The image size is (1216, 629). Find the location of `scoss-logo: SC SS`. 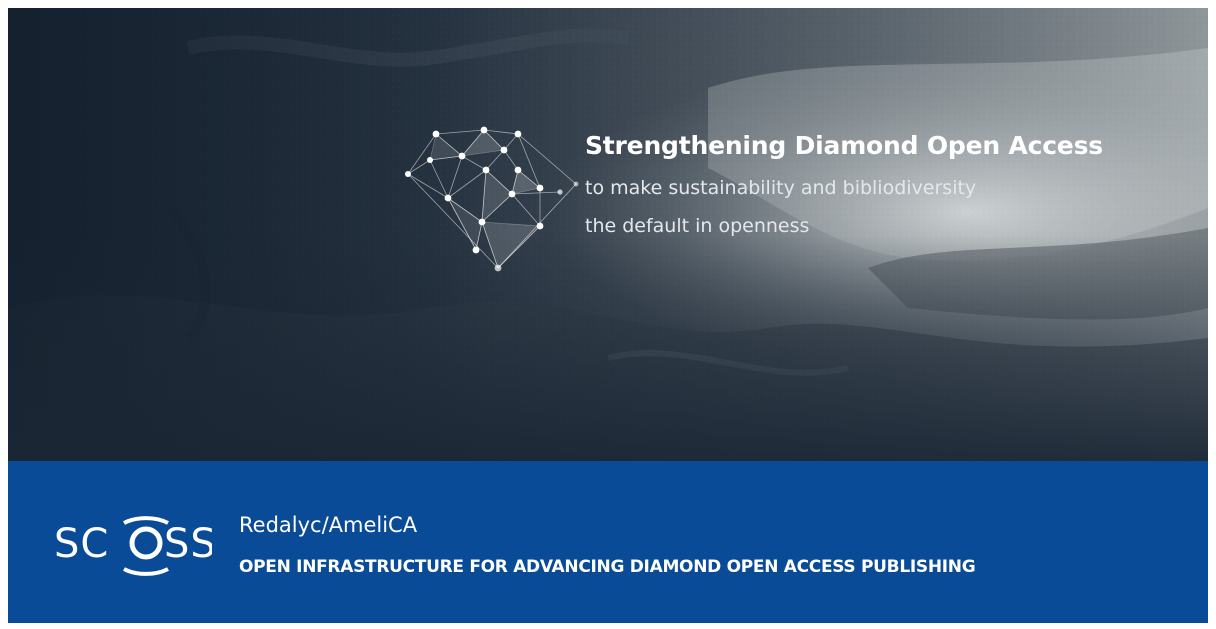

scoss-logo: SC SS is located at coordinates (133, 546).